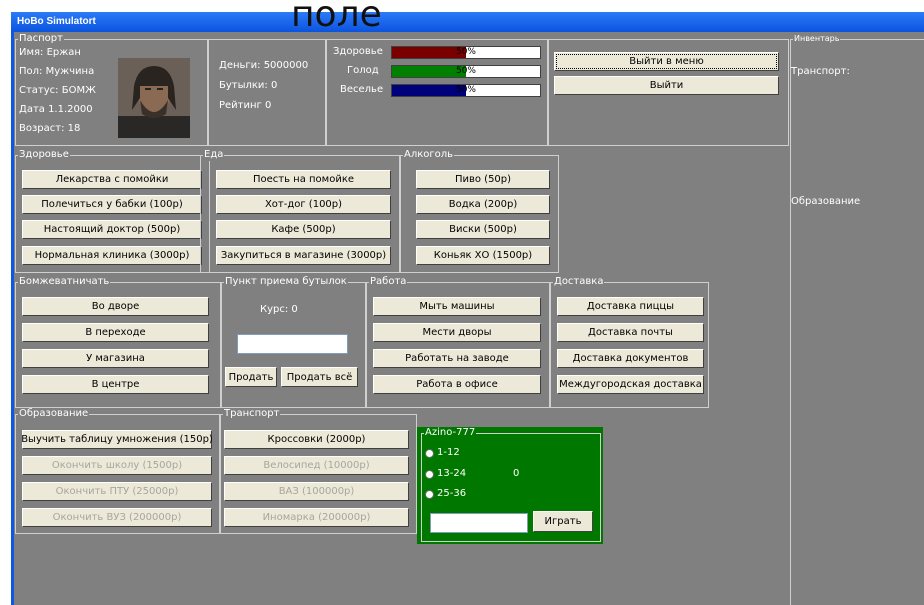 The width and height of the screenshot is (924, 605). What do you see at coordinates (117, 465) in the screenshot?
I see `finish-school-button: Окончить школу (1500р)` at bounding box center [117, 465].